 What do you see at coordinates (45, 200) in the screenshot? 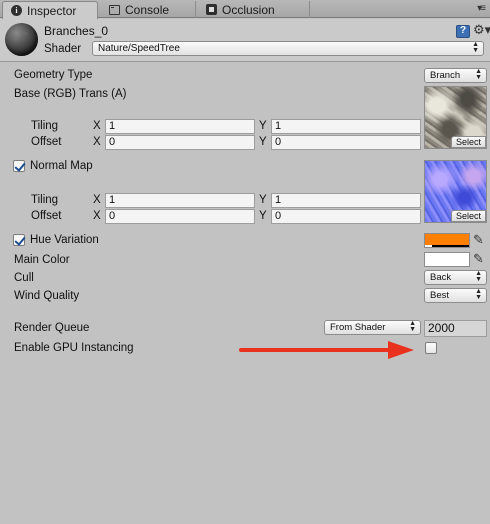
I see `normal-tiling-label: Tiling` at bounding box center [45, 200].